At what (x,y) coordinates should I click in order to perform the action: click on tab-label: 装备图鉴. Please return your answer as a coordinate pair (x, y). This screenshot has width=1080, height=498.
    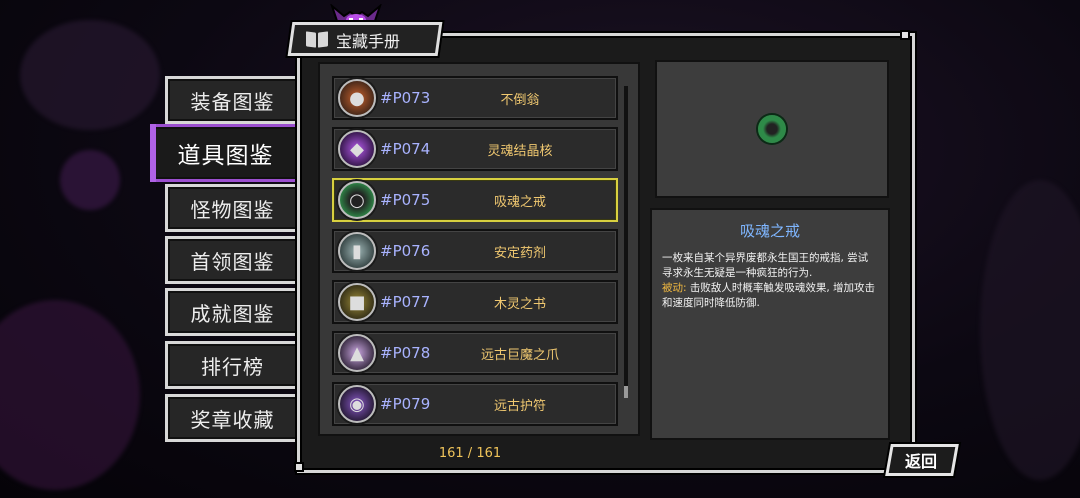
    Looking at the image, I should click on (232, 101).